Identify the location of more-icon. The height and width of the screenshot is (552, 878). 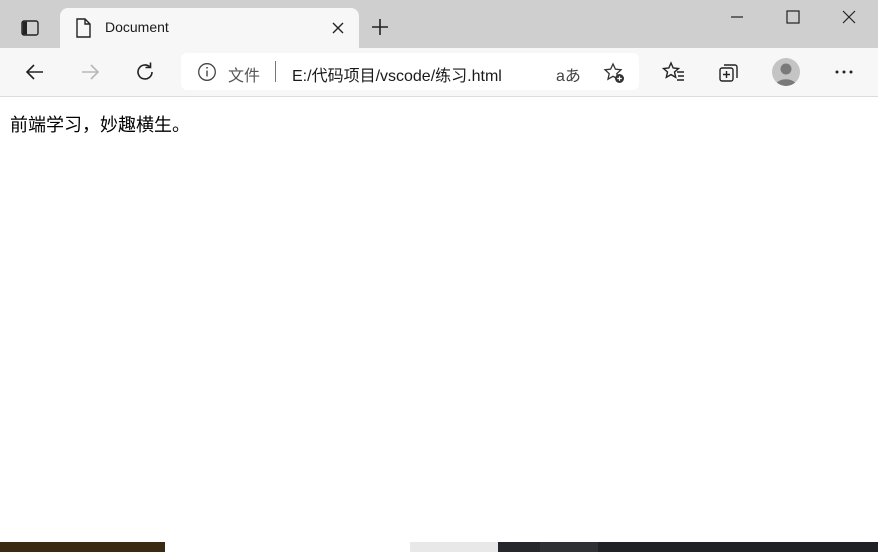
(844, 72).